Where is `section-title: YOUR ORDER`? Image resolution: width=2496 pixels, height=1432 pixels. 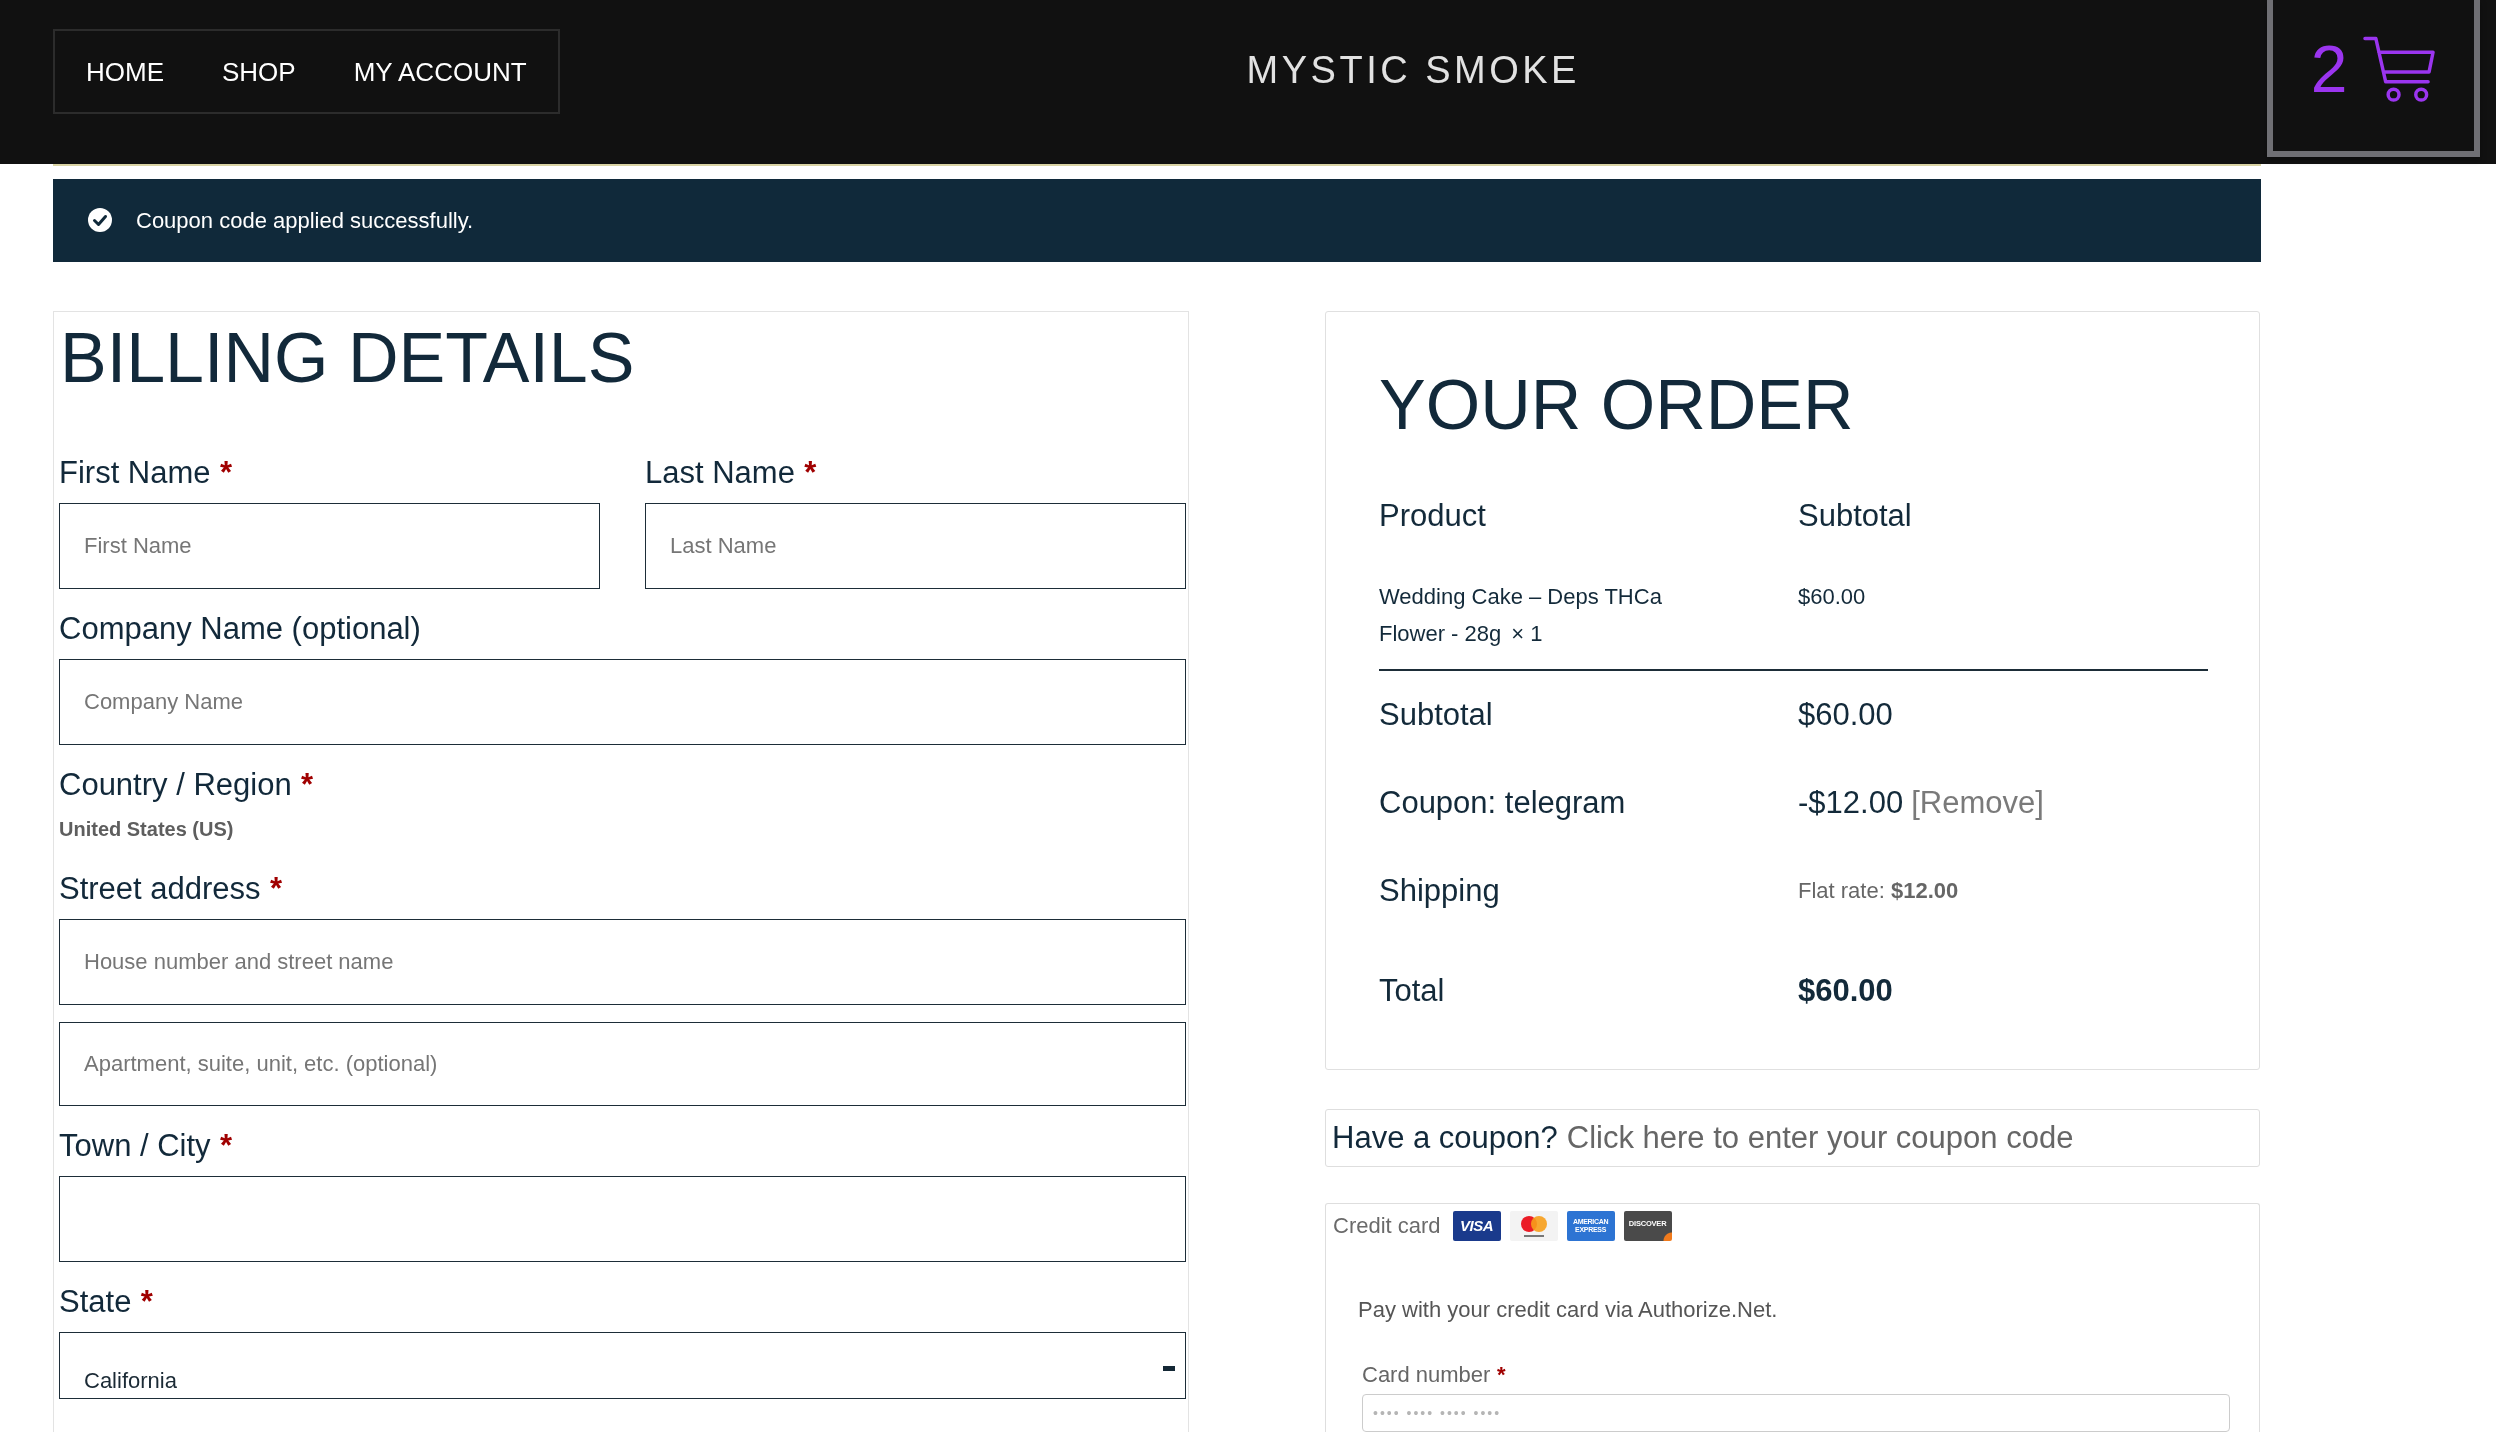
section-title: YOUR ORDER is located at coordinates (1616, 405).